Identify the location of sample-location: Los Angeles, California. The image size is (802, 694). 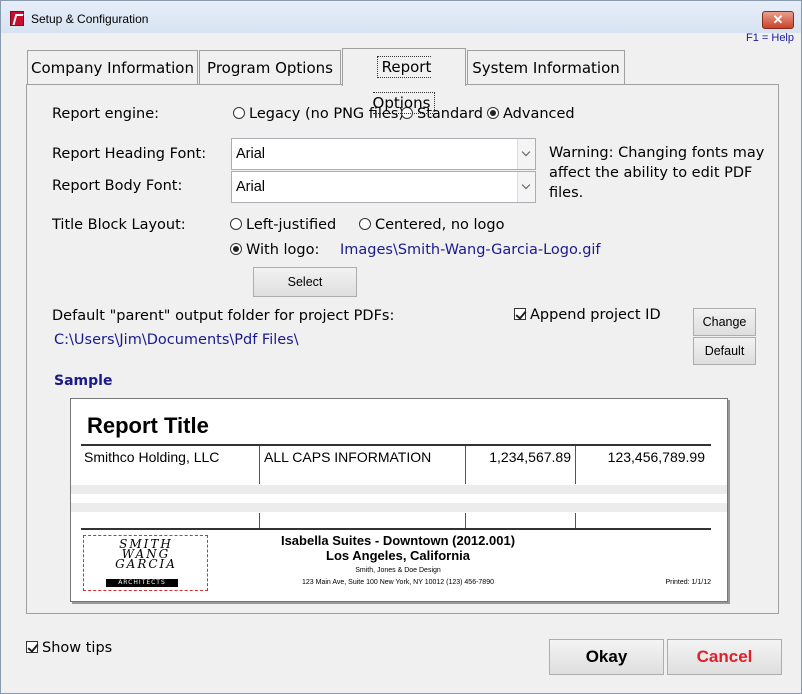
(398, 555).